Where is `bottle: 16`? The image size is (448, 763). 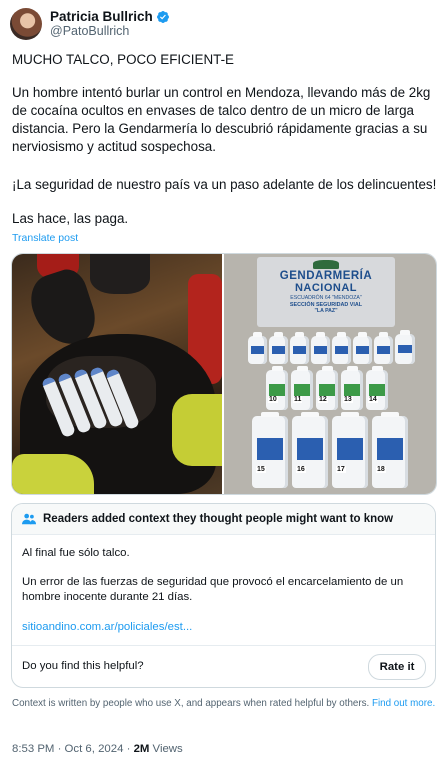 bottle: 16 is located at coordinates (310, 450).